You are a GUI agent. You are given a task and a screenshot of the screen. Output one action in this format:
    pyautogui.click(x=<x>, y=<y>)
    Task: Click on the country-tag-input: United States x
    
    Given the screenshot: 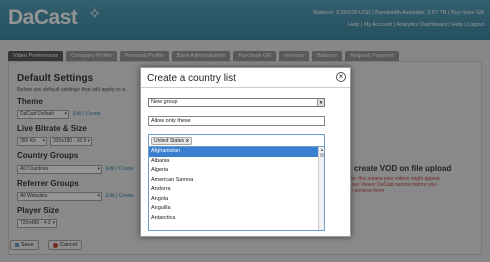 What is the action you would take?
    pyautogui.click(x=236, y=140)
    